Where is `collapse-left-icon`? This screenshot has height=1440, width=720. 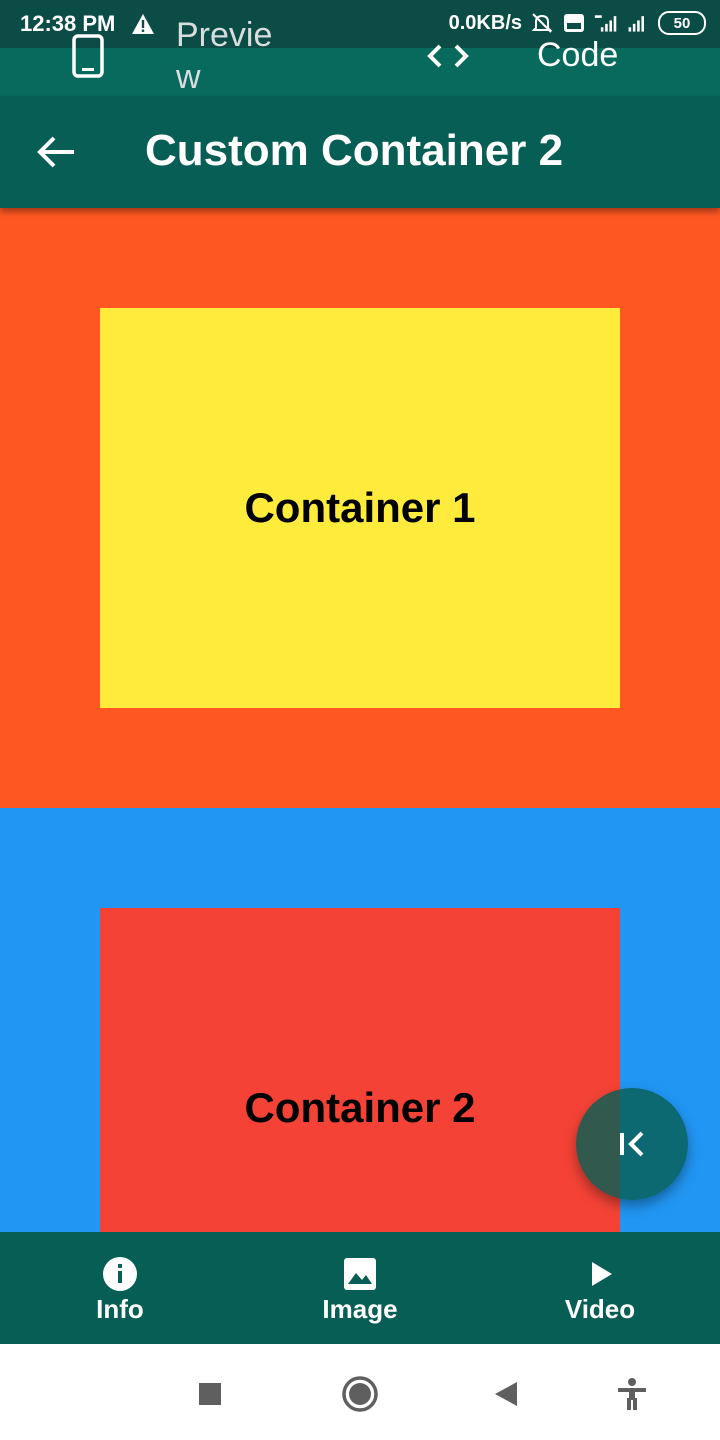
collapse-left-icon is located at coordinates (632, 1144).